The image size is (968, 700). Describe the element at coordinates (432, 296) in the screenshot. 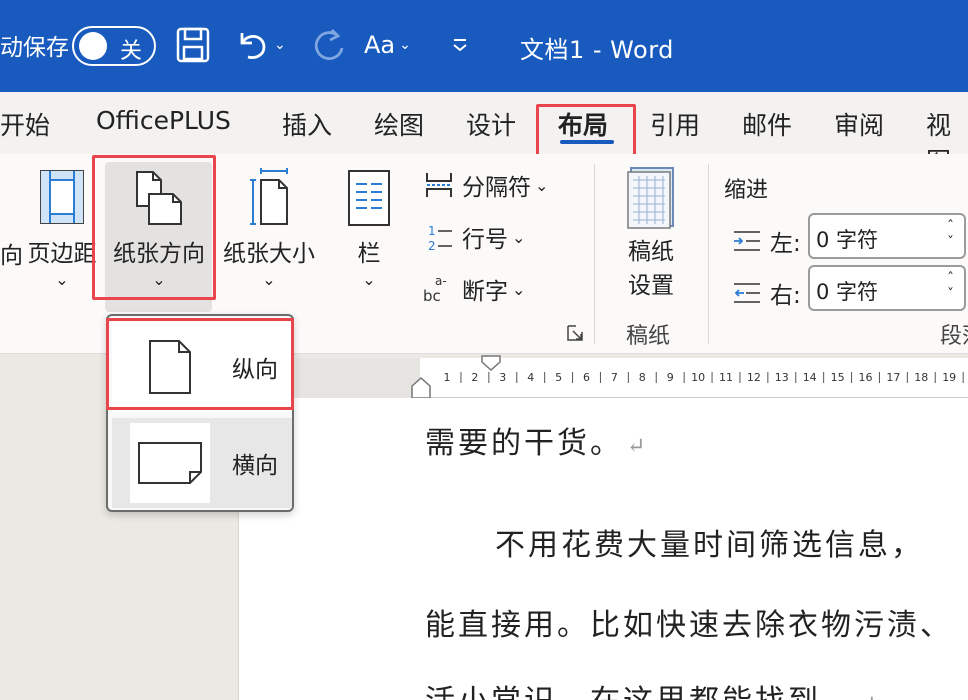

I see `svg-text: bc` at that location.